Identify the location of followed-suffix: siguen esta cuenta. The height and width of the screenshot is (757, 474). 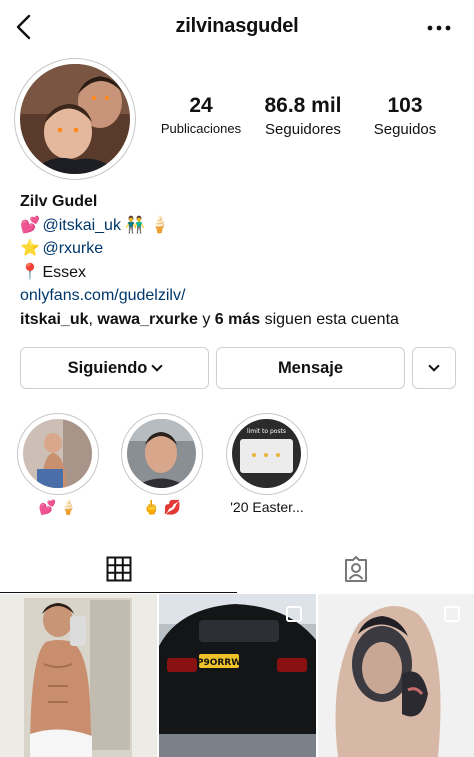
(329, 319).